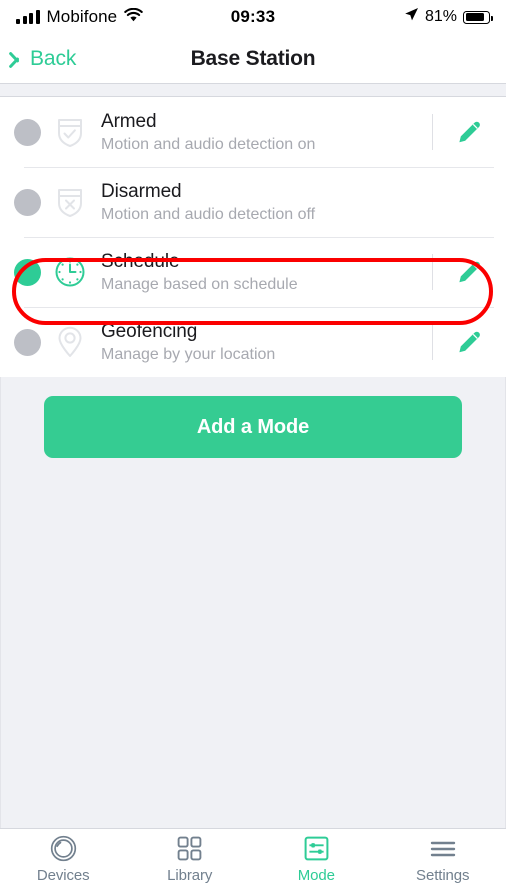 The width and height of the screenshot is (506, 890). Describe the element at coordinates (253, 58) in the screenshot. I see `navigation-bar: Back Base Station` at that location.